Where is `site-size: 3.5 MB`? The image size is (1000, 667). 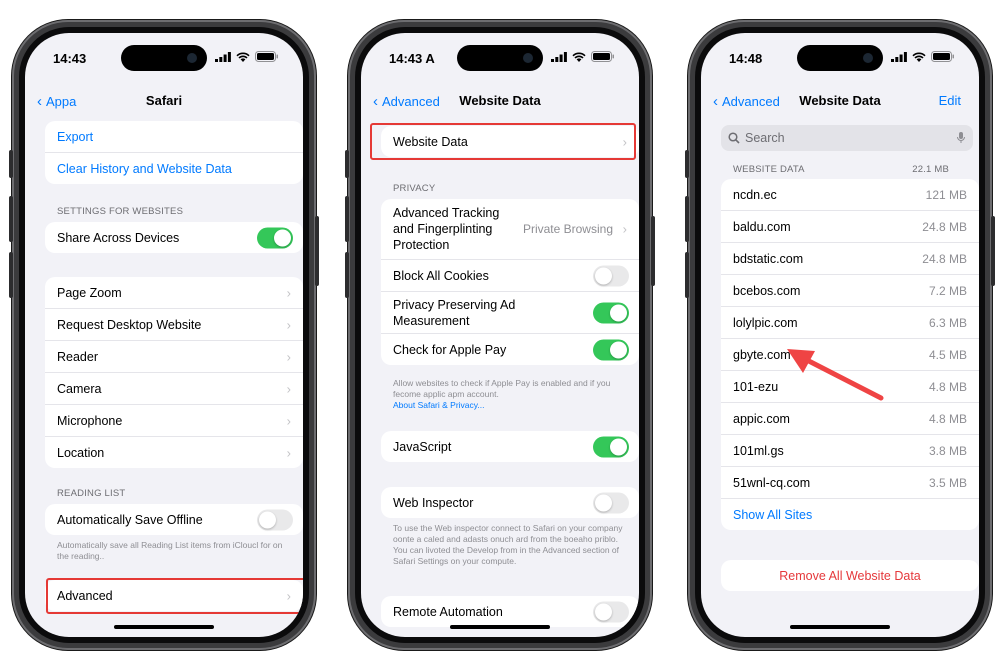
site-size: 3.5 MB is located at coordinates (947, 482).